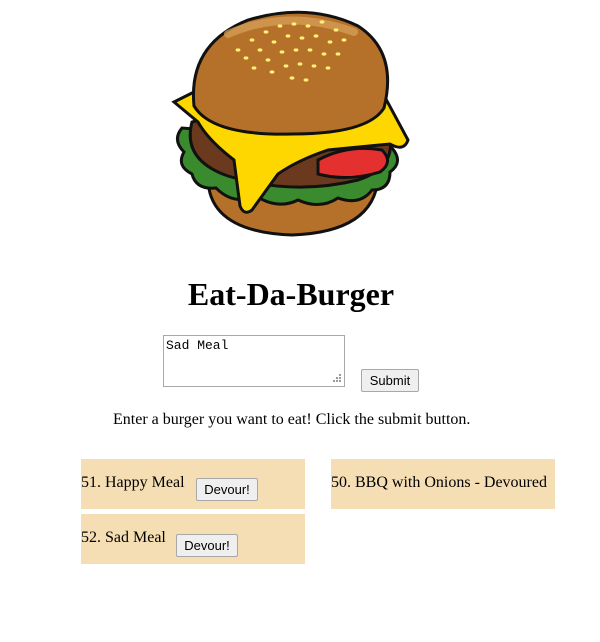 The width and height of the screenshot is (600, 642). What do you see at coordinates (291, 294) in the screenshot?
I see `page-title: Eat-Da-Burger` at bounding box center [291, 294].